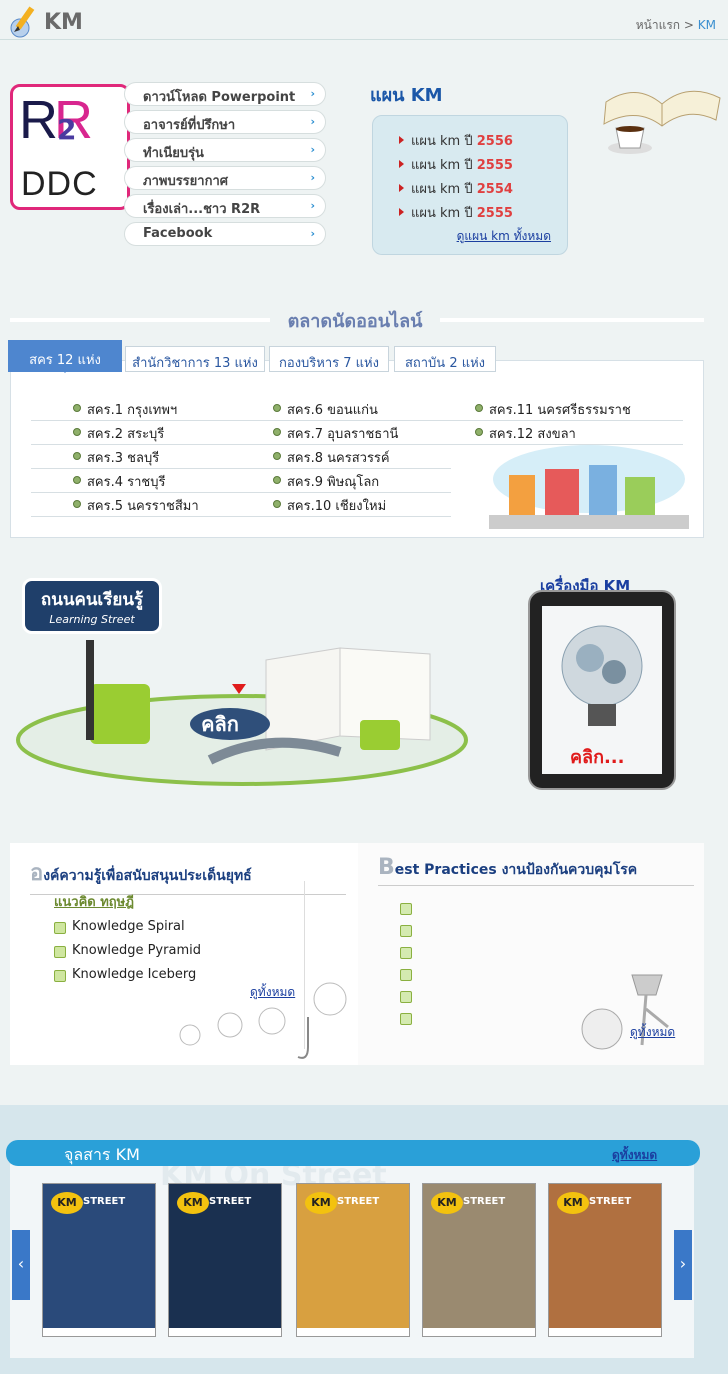 The width and height of the screenshot is (728, 1374). Describe the element at coordinates (304, 965) in the screenshot. I see `panel-divider` at that location.